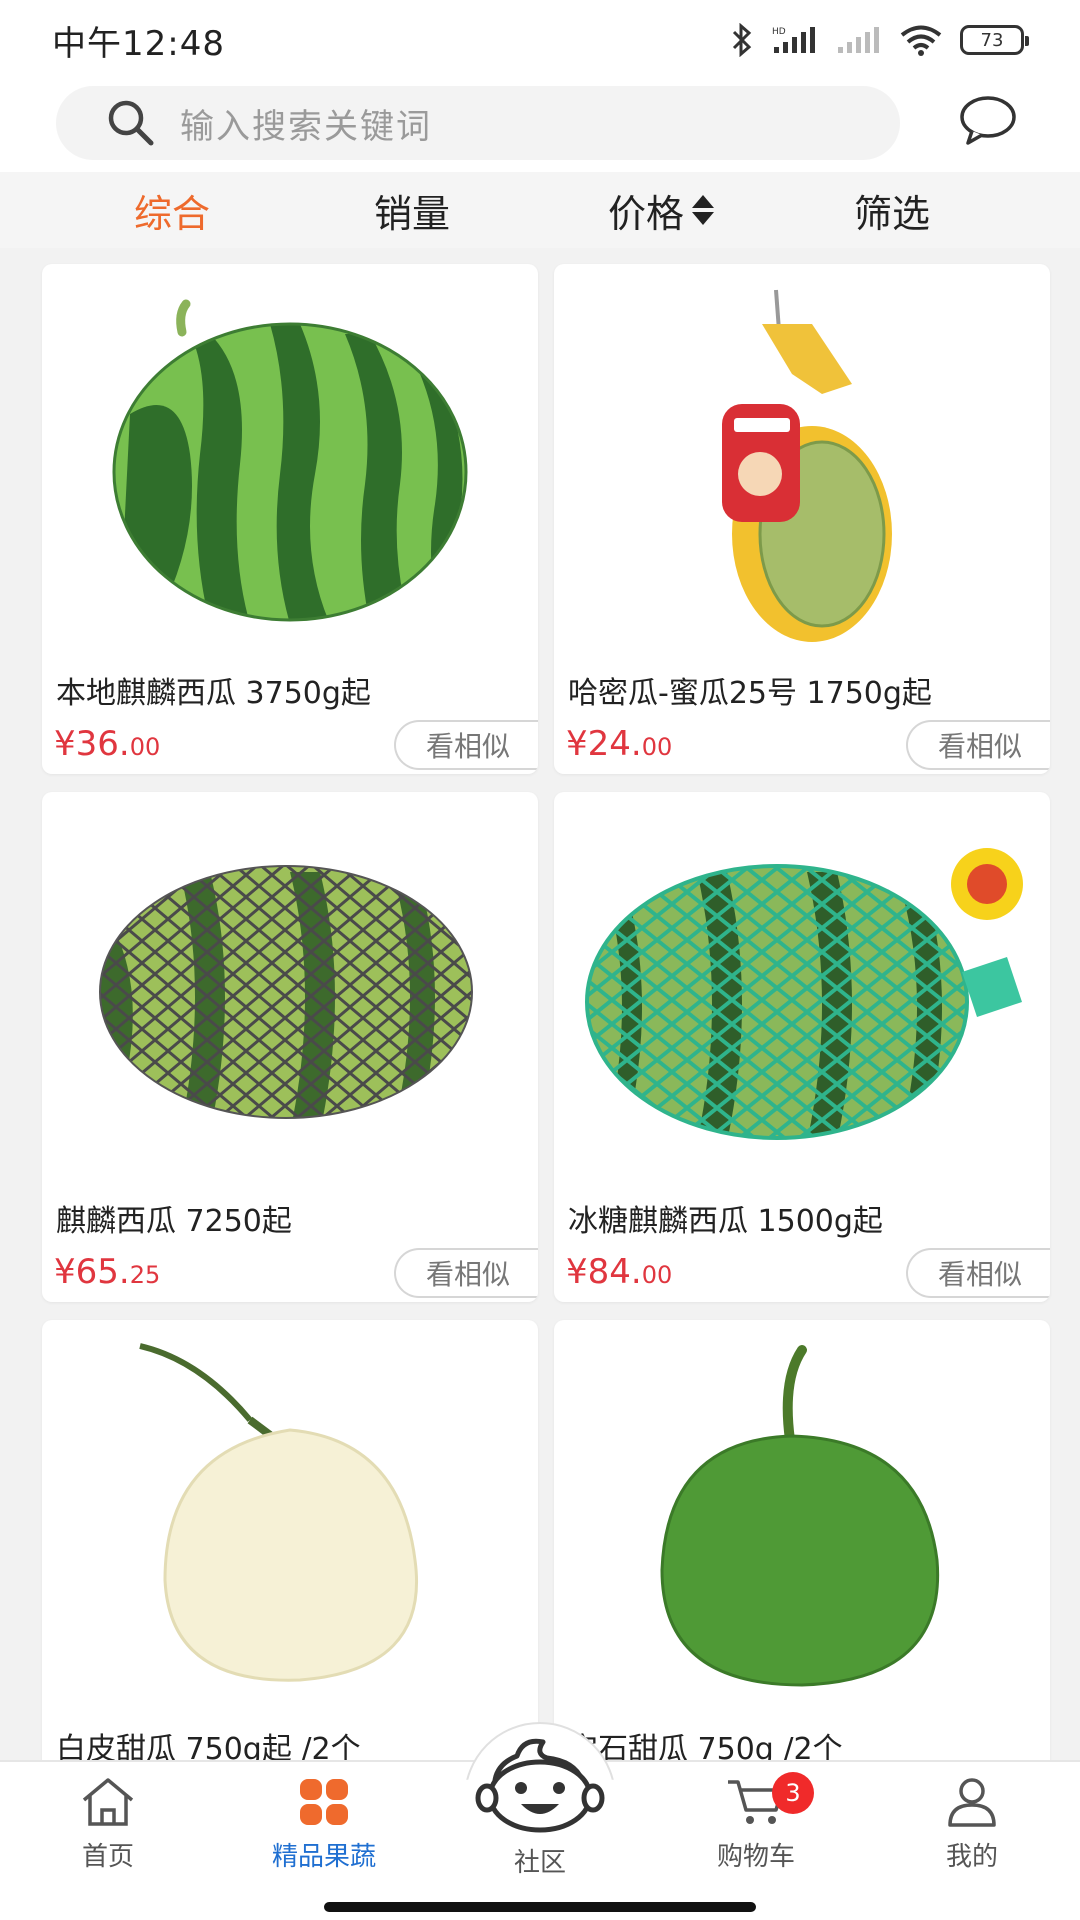  What do you see at coordinates (793, 1793) in the screenshot?
I see `cart-badge: 3` at bounding box center [793, 1793].